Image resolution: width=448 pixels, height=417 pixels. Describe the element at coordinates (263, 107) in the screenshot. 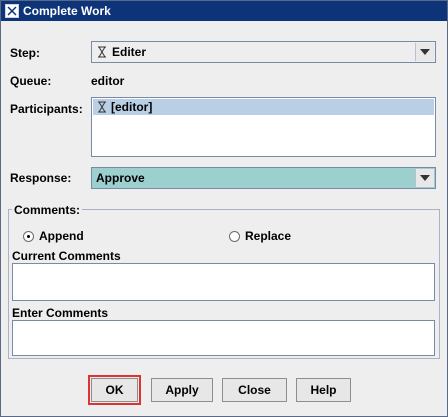

I see `participant-item: [editor]` at that location.